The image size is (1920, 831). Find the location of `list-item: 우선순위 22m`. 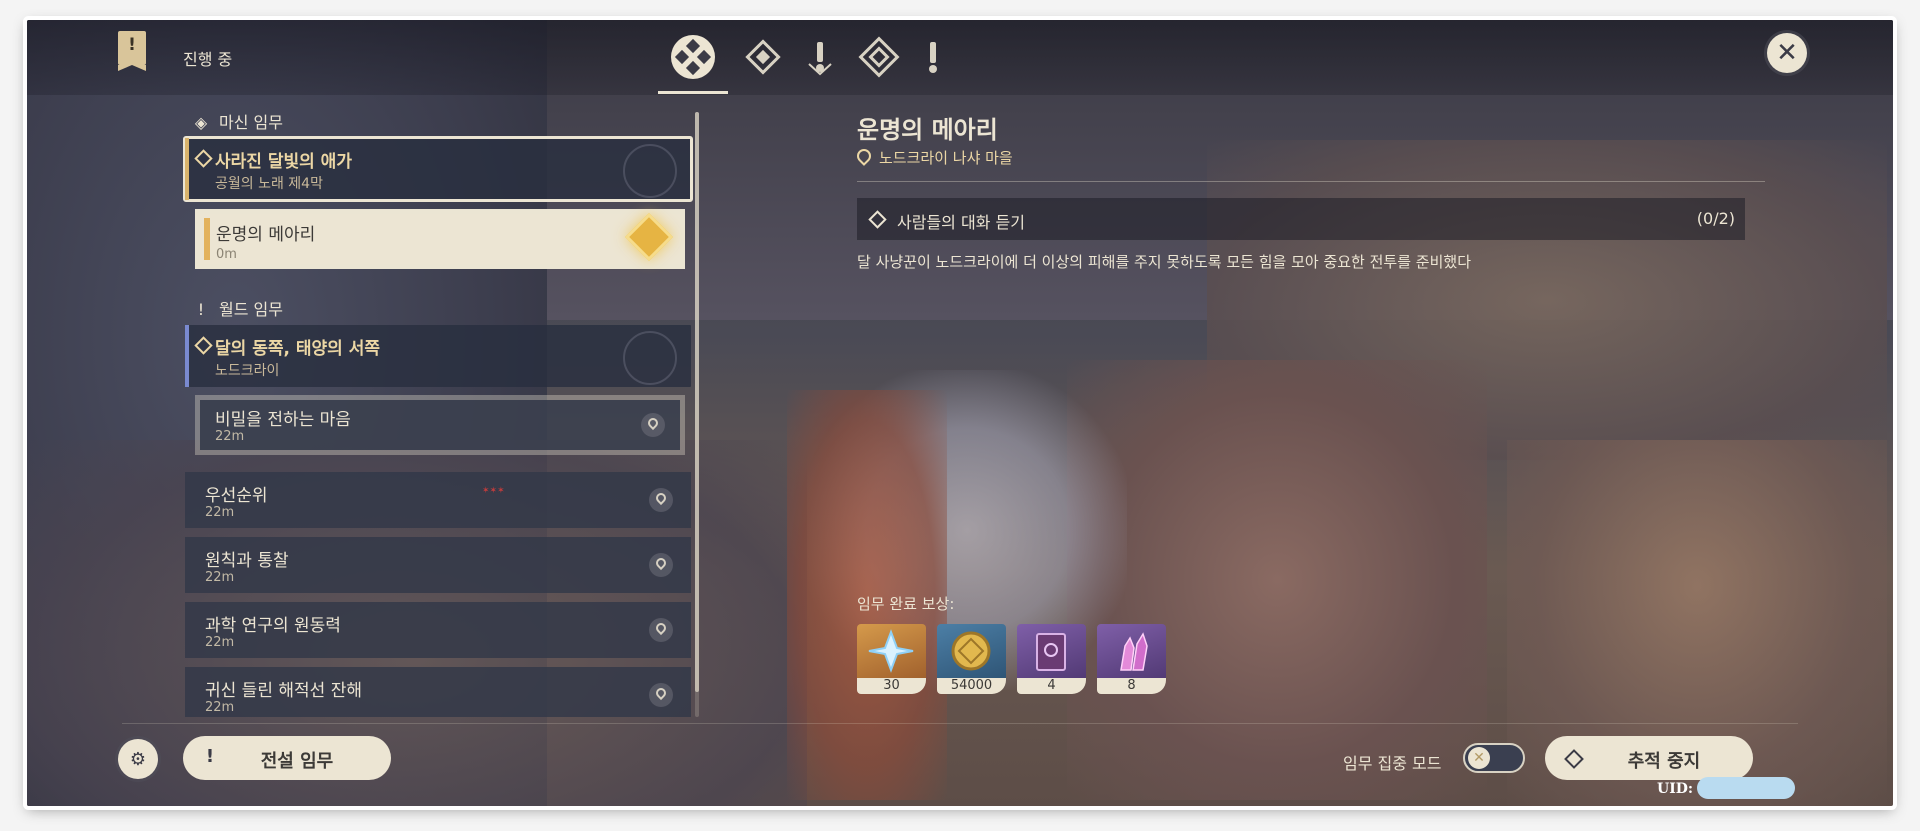

list-item: 우선순위 22m is located at coordinates (438, 500).